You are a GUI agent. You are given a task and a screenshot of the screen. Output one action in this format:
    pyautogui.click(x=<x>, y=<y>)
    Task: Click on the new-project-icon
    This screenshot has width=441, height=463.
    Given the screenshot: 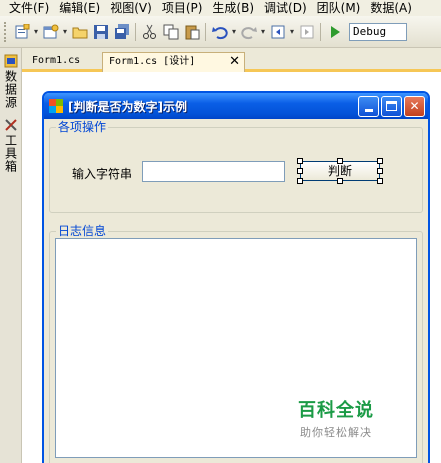 What is the action you would take?
    pyautogui.click(x=21, y=31)
    